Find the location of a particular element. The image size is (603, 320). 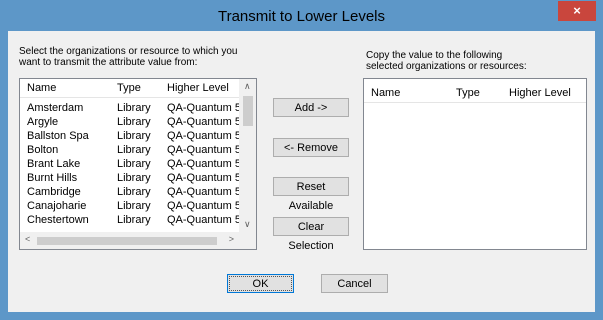

item-name: Argyle is located at coordinates (43, 122).